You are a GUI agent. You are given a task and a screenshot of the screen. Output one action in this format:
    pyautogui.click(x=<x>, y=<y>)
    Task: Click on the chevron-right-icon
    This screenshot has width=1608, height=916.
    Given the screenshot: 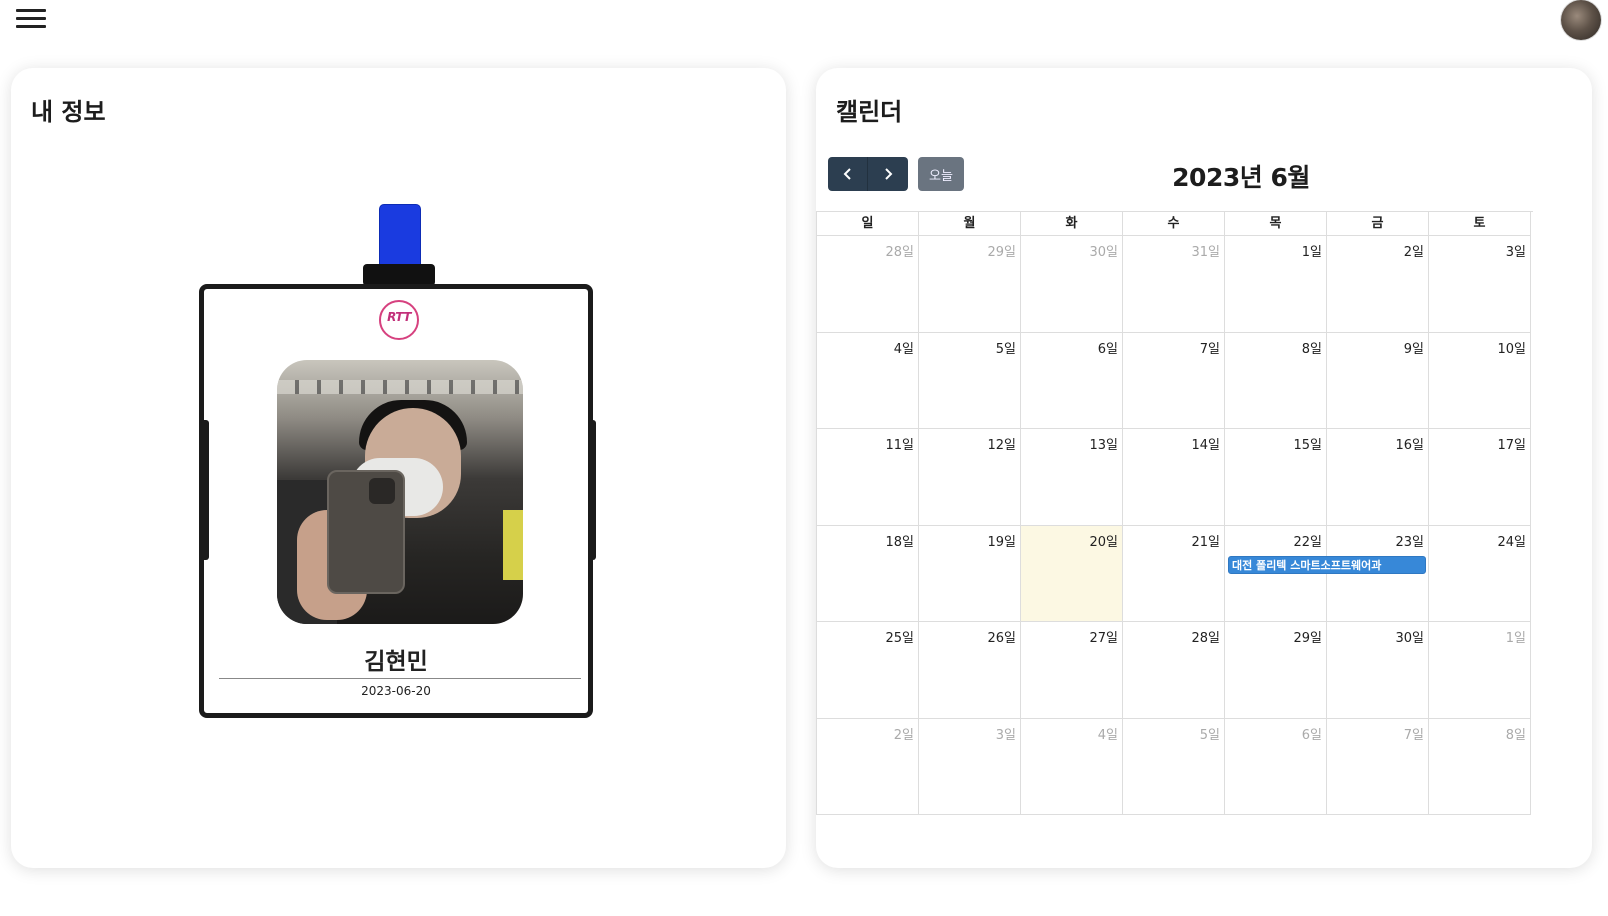 What is the action you would take?
    pyautogui.click(x=889, y=174)
    